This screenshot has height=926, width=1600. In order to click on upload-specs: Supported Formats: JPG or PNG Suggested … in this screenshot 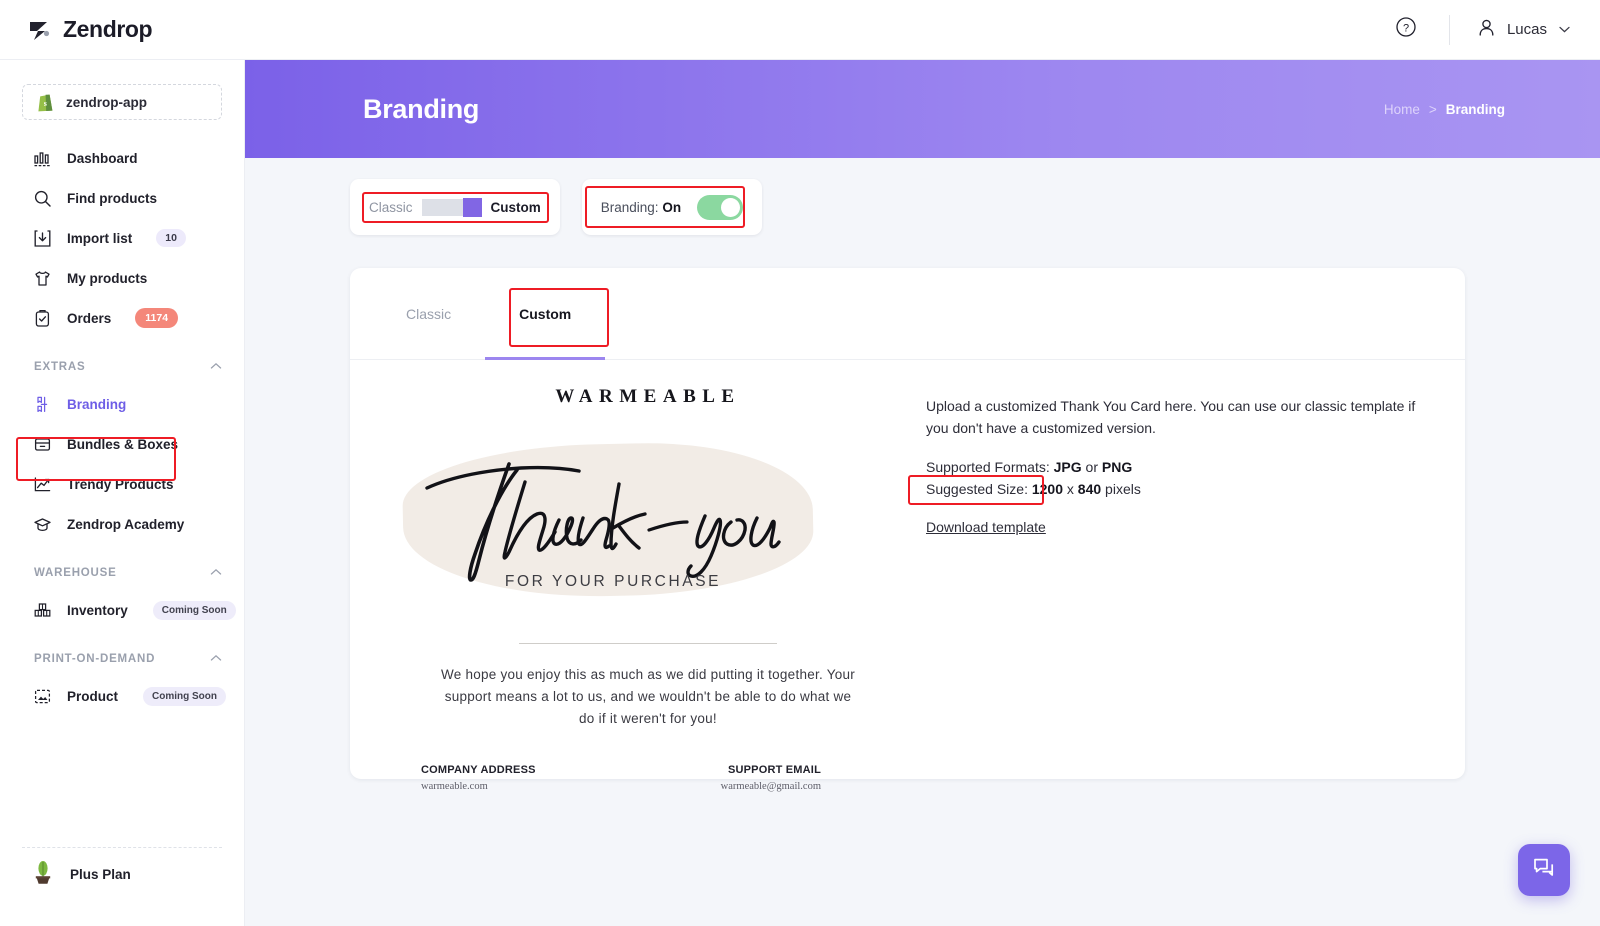, I will do `click(1178, 478)`.